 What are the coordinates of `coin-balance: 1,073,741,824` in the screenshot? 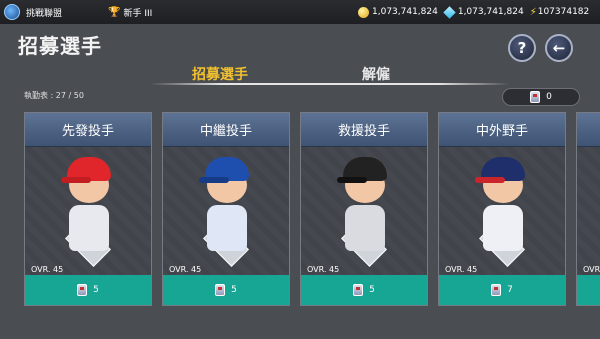 It's located at (398, 12).